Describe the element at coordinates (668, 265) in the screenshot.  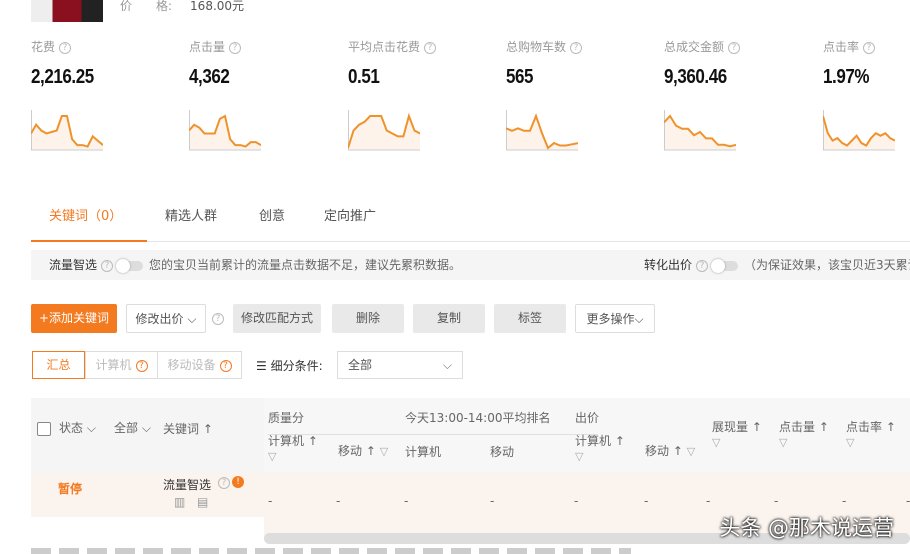
I see `conversion-bid-label: 转化出价` at that location.